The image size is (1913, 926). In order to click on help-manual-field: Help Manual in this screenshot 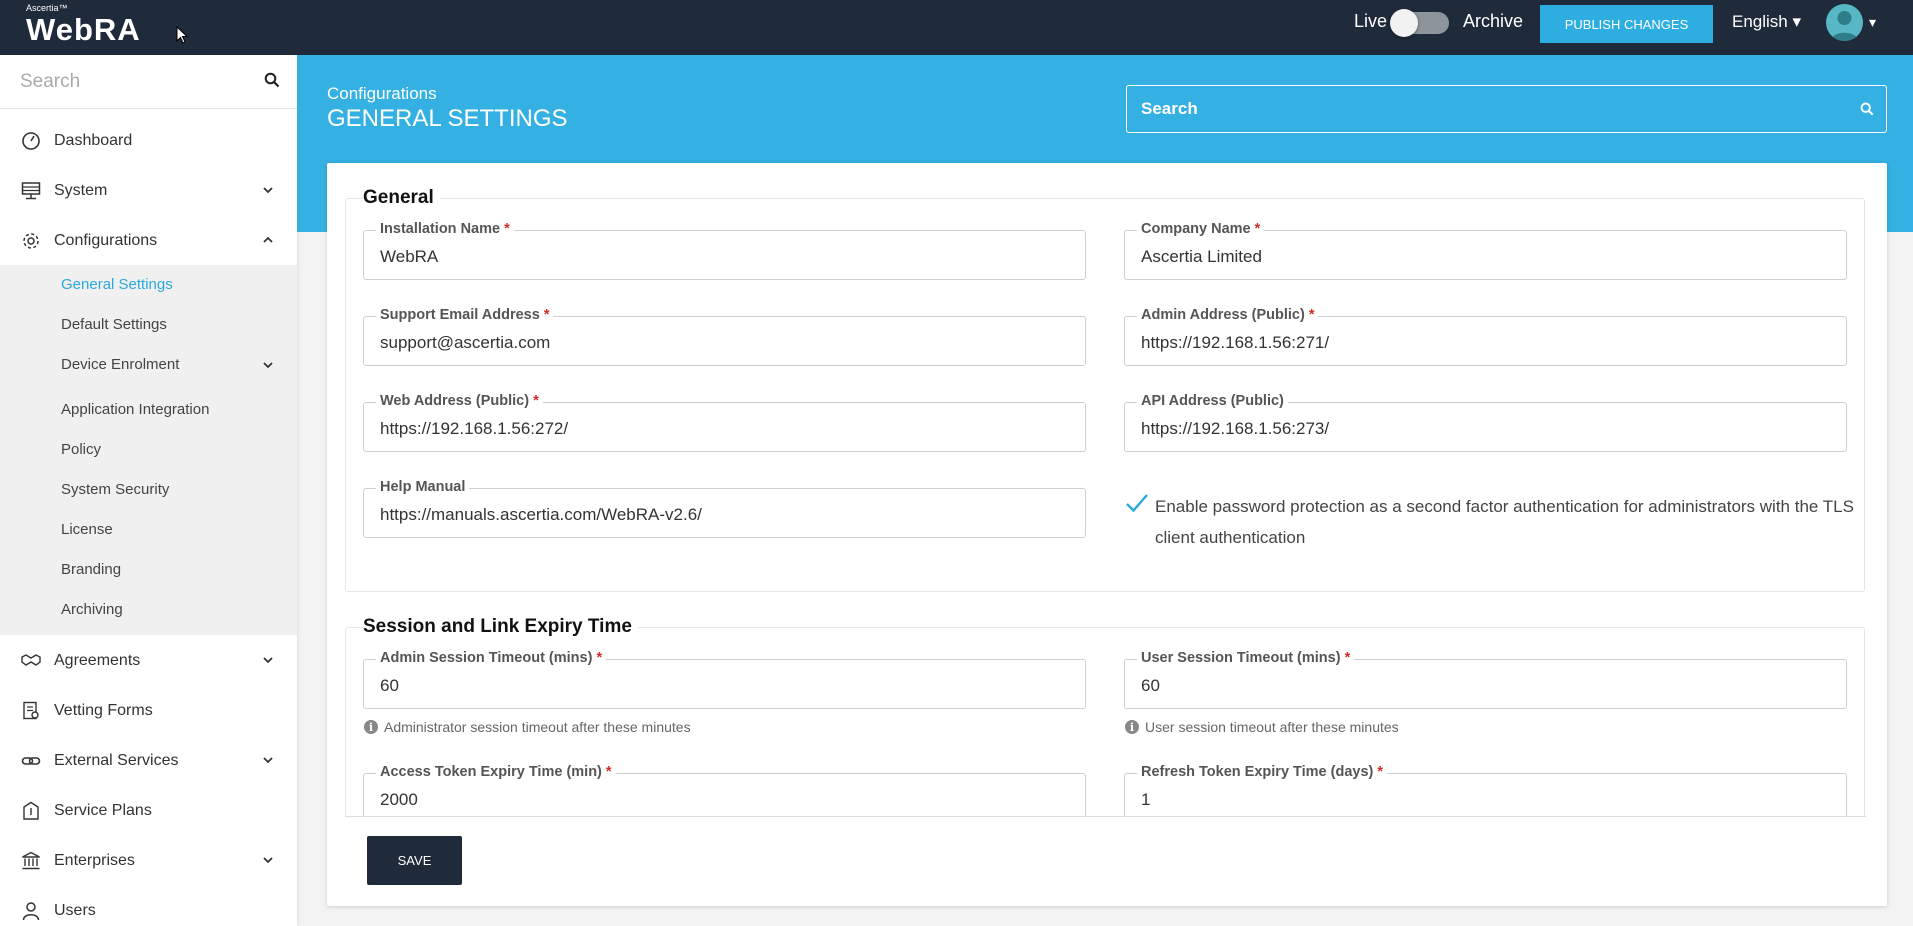, I will do `click(724, 508)`.